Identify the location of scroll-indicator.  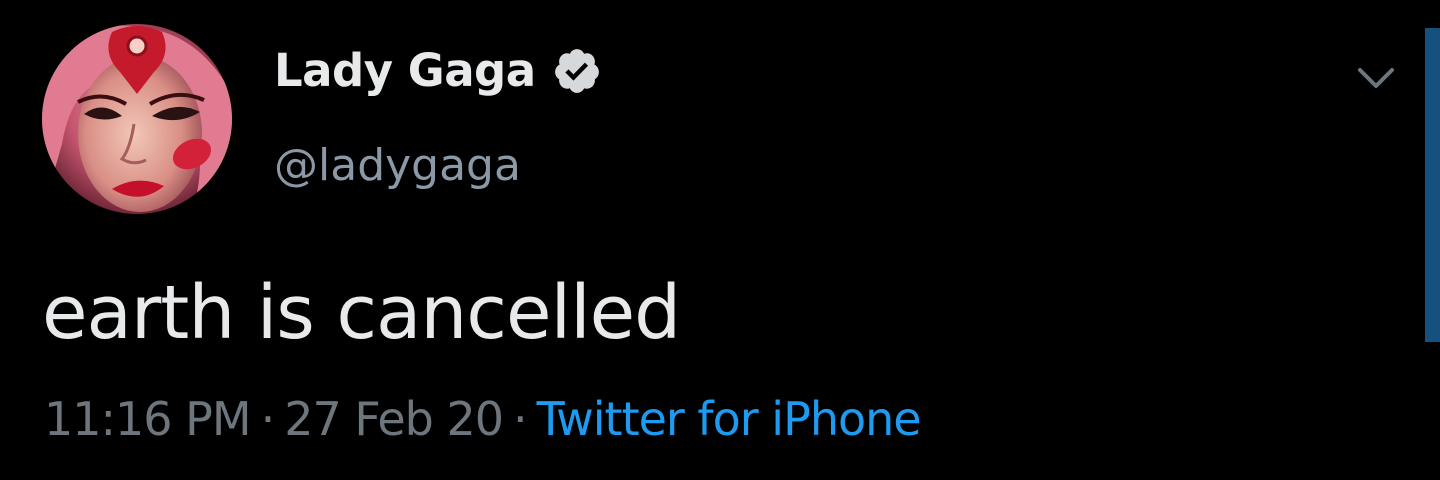
(1432, 185).